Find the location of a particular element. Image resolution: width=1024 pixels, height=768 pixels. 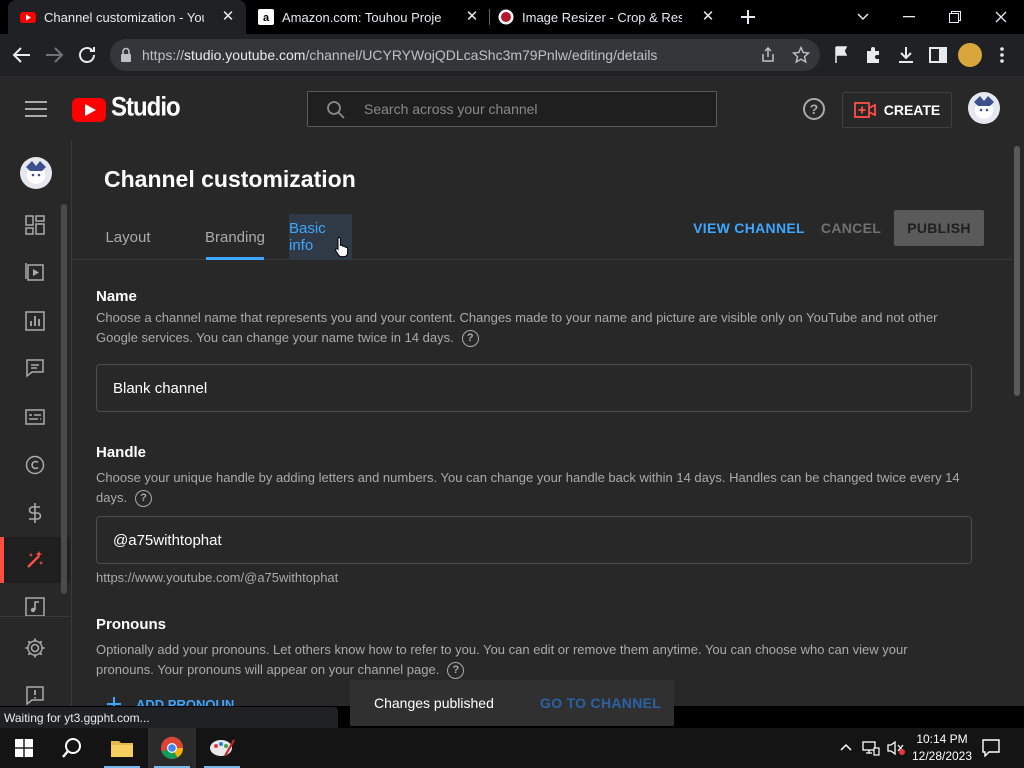

notification-icon is located at coordinates (991, 748).